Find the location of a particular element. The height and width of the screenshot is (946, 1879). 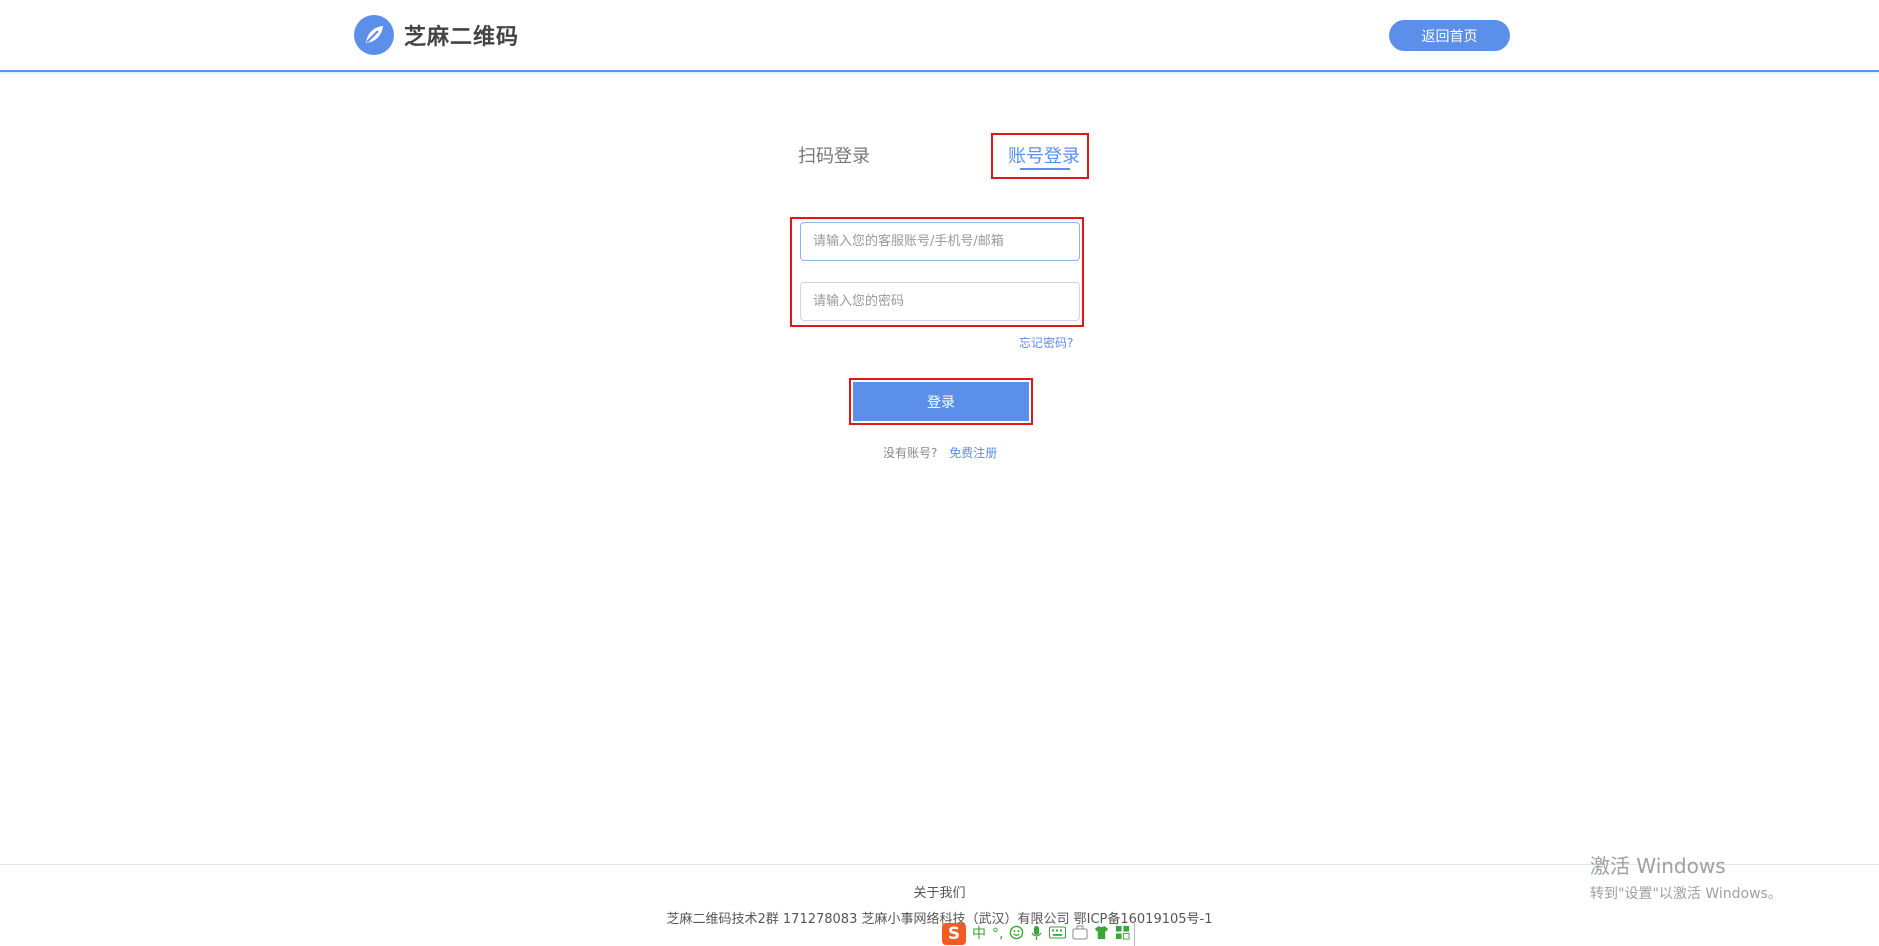

account-input is located at coordinates (940, 241).